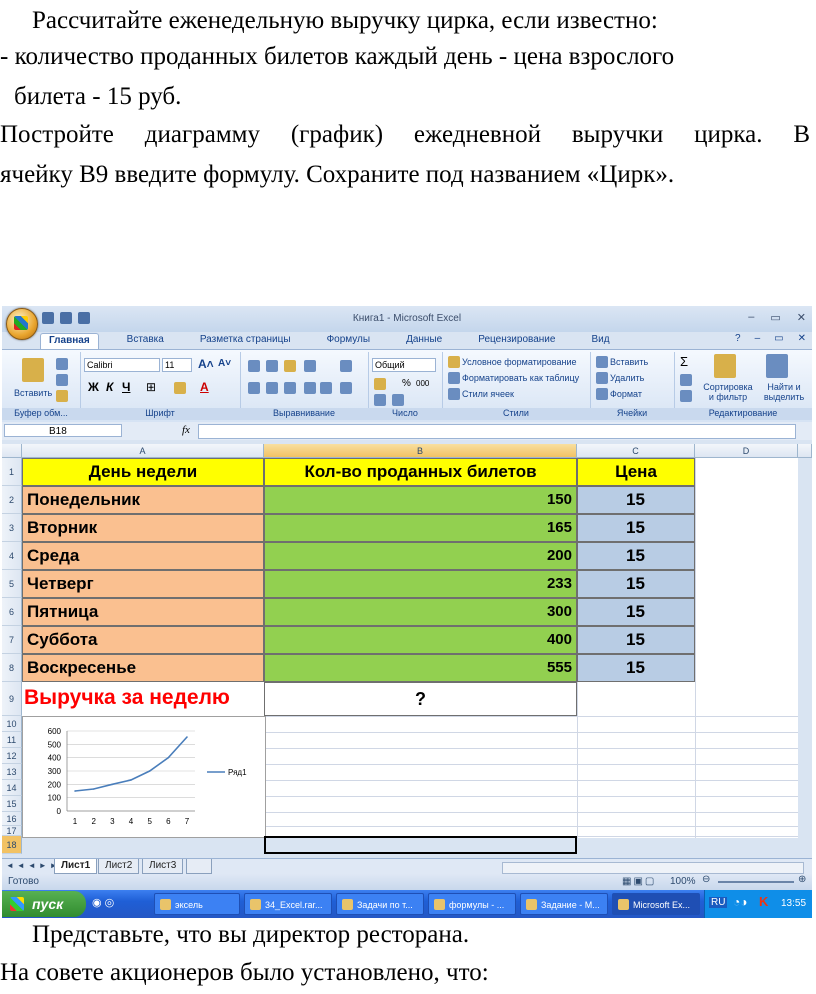 Image resolution: width=816 pixels, height=994 pixels. What do you see at coordinates (653, 868) in the screenshot?
I see `horizontal-scrollbar` at bounding box center [653, 868].